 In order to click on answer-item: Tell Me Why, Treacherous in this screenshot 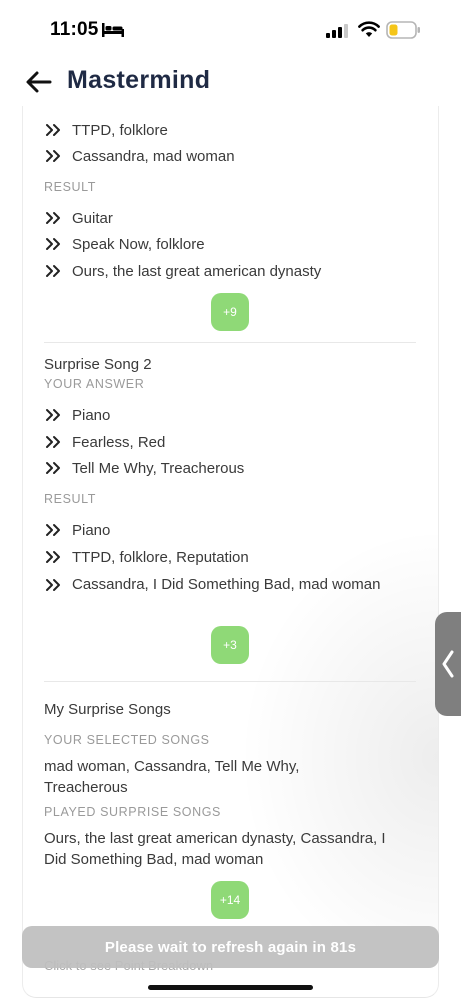, I will do `click(229, 468)`.